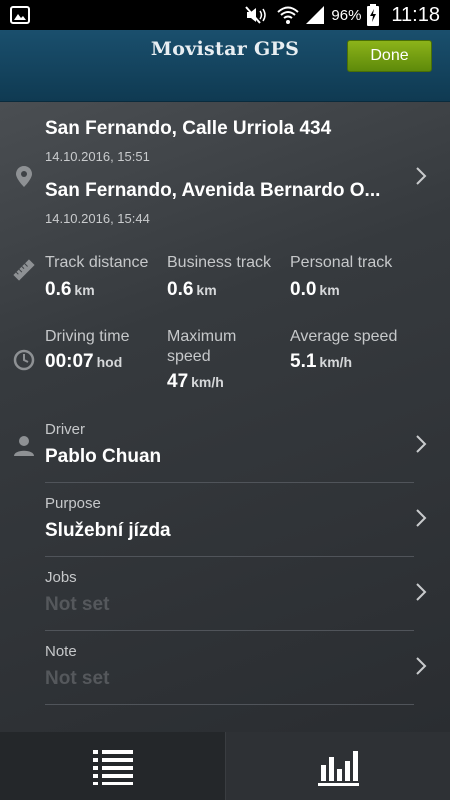 The height and width of the screenshot is (800, 450). I want to click on person-icon, so click(24, 446).